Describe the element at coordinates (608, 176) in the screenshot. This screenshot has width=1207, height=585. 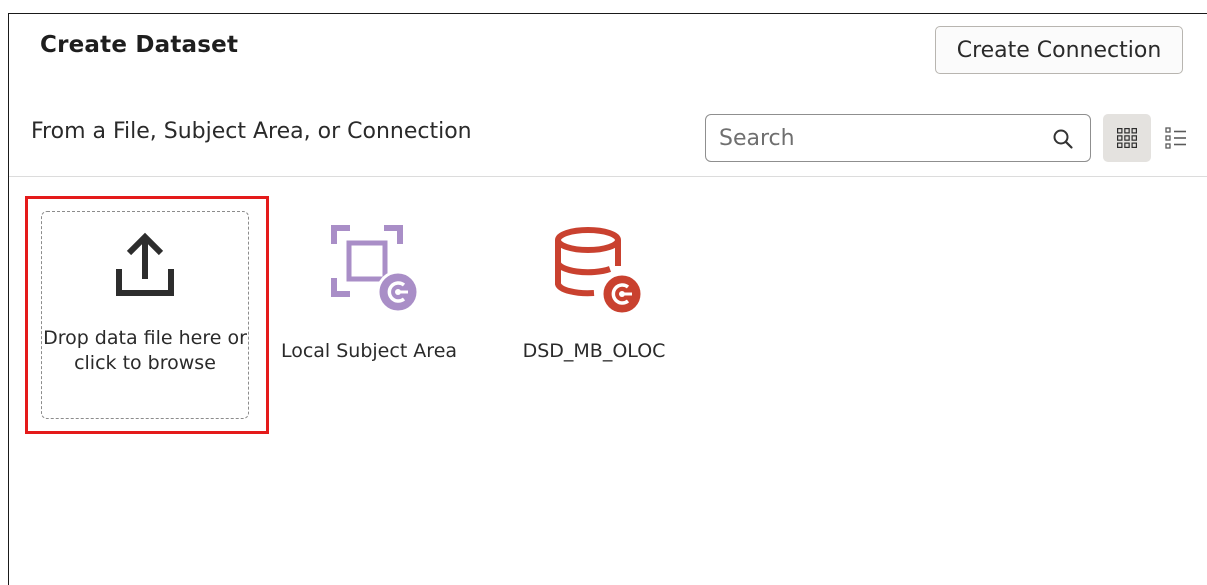
I see `header-divider` at that location.